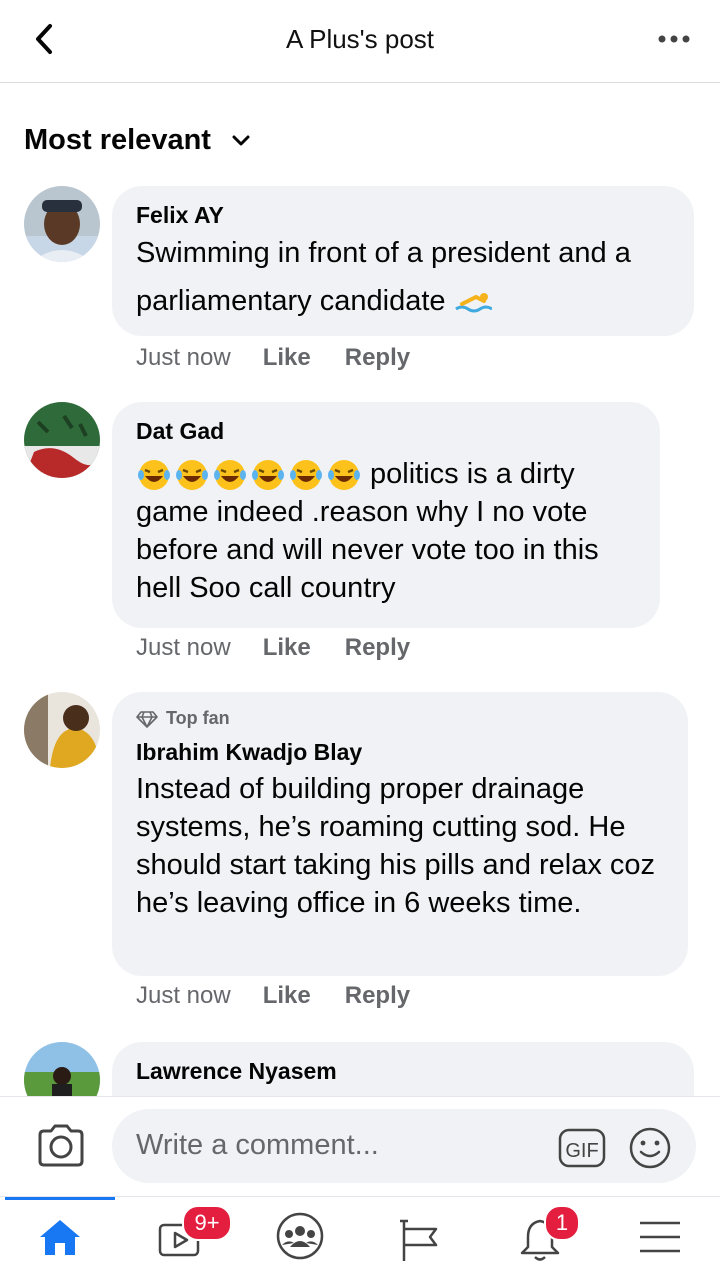  I want to click on tab-groups, so click(300, 1239).